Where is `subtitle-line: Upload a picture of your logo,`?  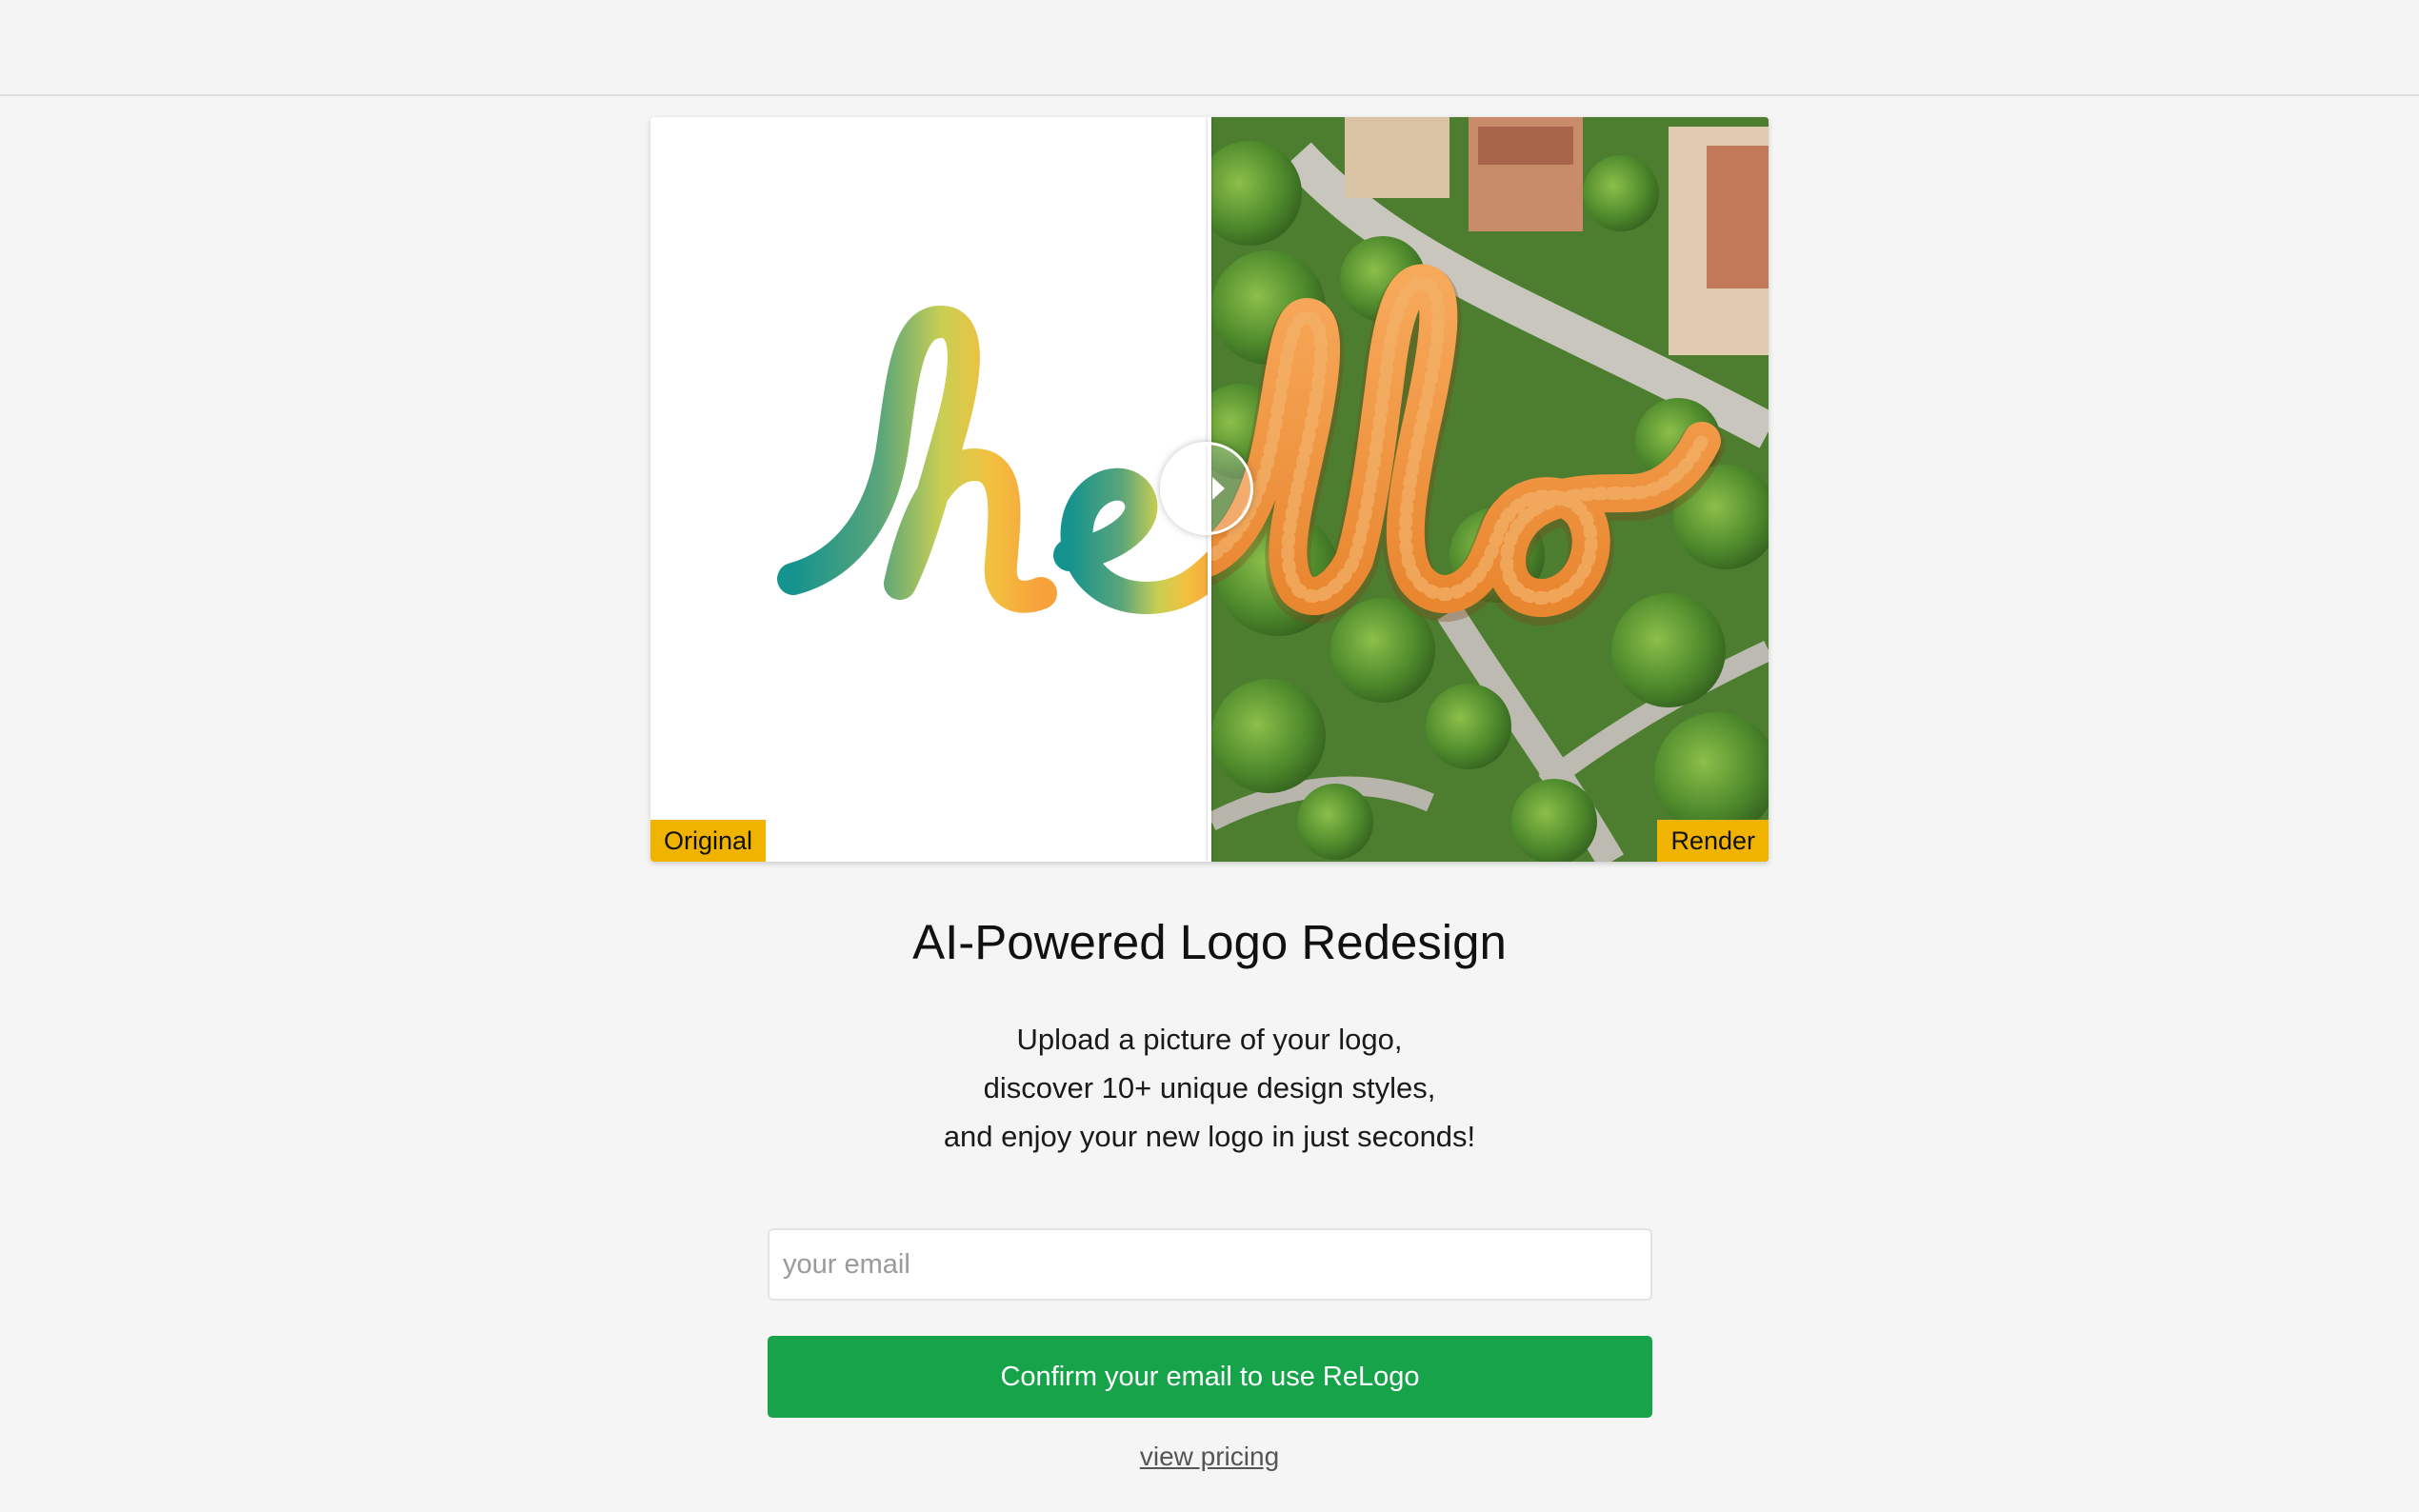
subtitle-line: Upload a picture of your logo, is located at coordinates (1209, 1039).